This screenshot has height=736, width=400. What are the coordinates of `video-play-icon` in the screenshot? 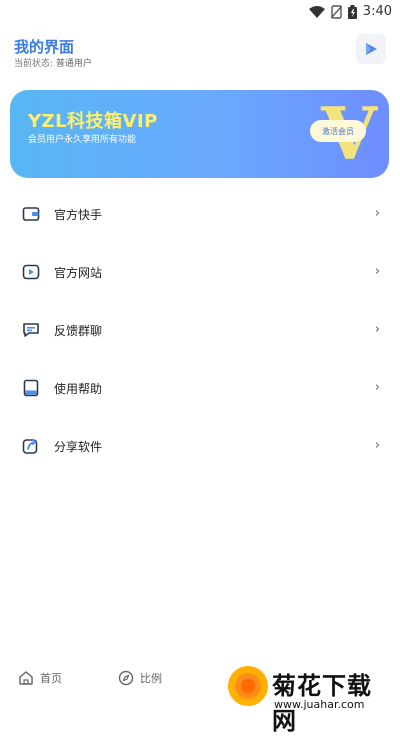 It's located at (31, 272).